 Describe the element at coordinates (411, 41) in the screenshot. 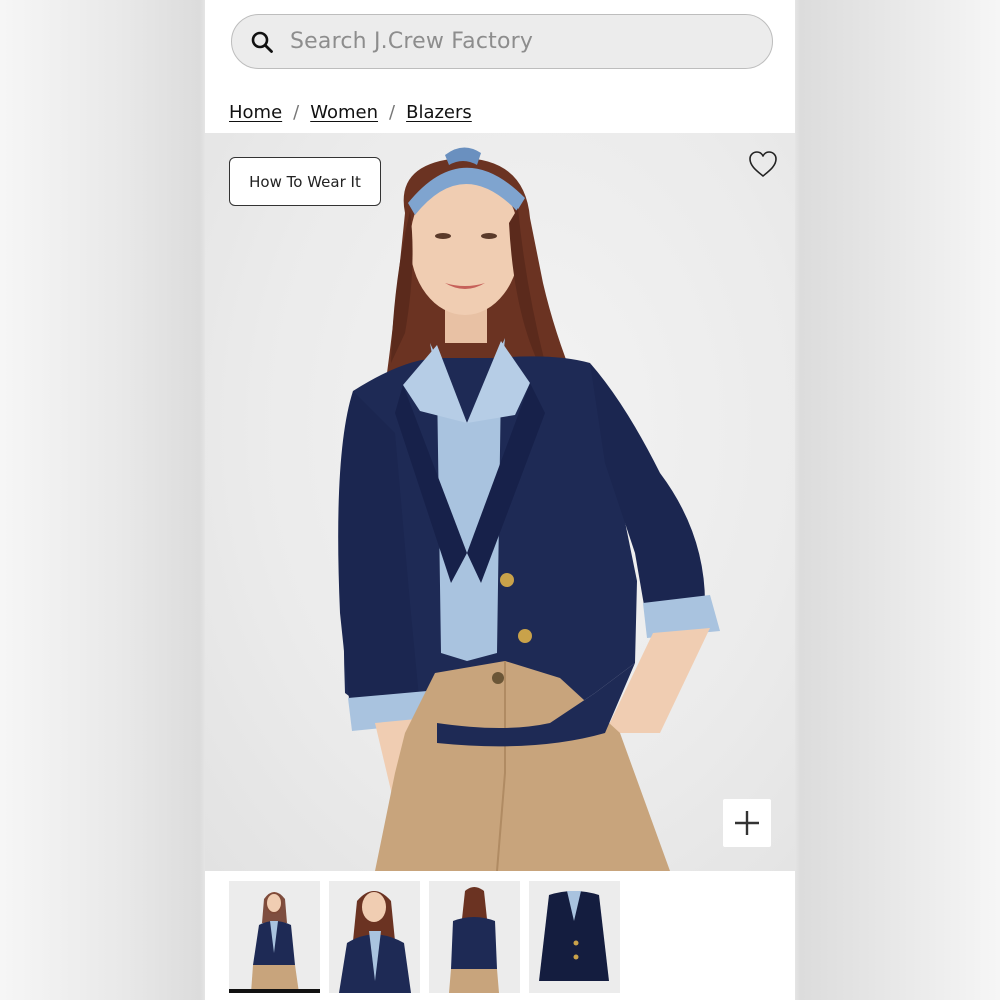

I see `search-input: Search J.Crew Factory` at that location.